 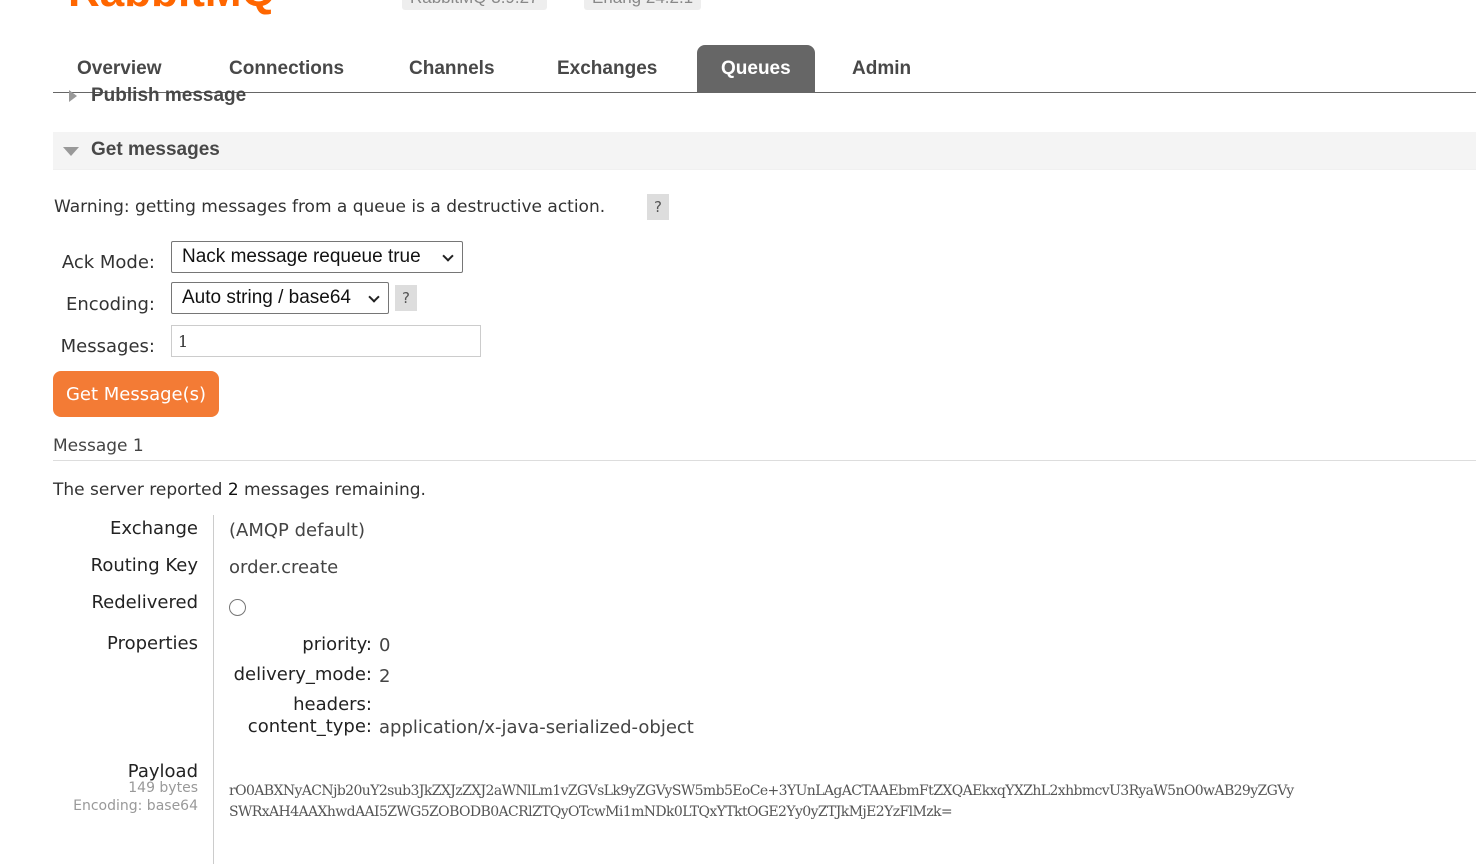 I want to click on routing-key-label: Routing Key, so click(x=144, y=565).